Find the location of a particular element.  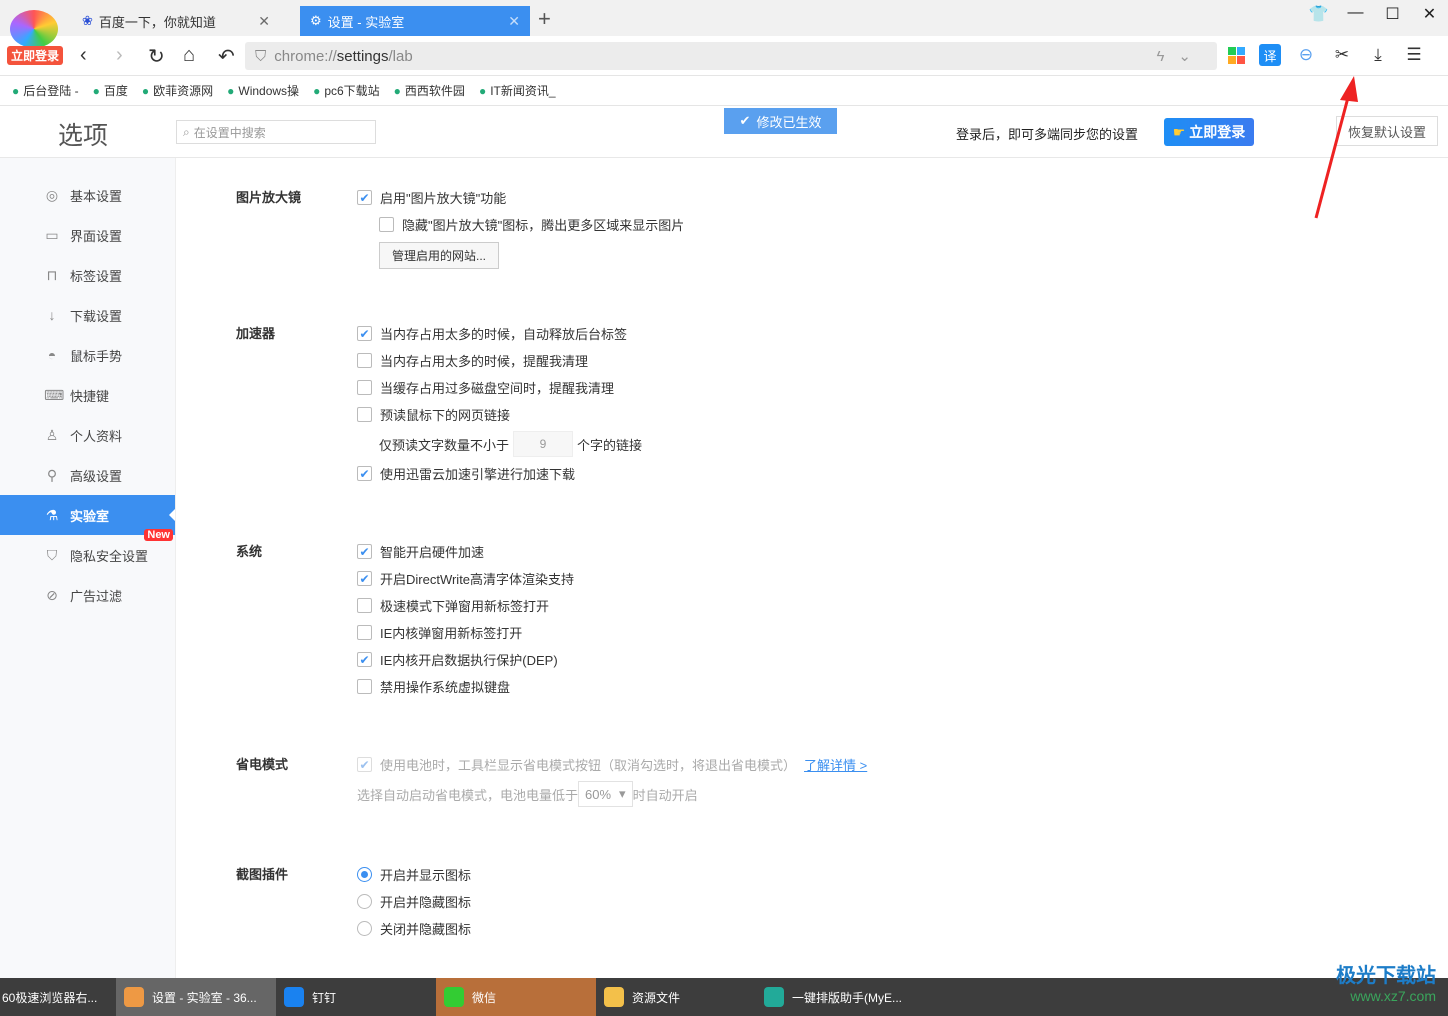

checkbox-option: 当缓存占用过多磁盘空间时，提醒我清理 is located at coordinates (902, 387).